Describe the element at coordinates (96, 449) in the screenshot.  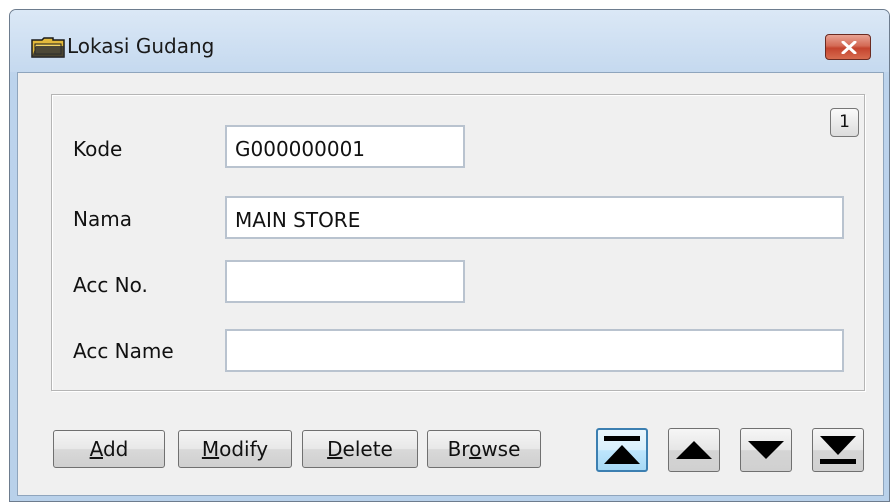
I see `add-button-mnemonic: A` at that location.